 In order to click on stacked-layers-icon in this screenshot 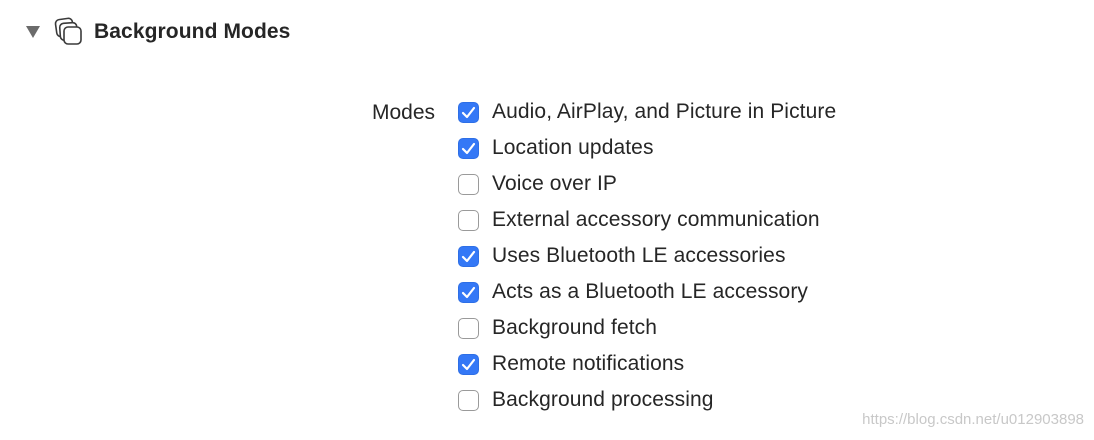, I will do `click(69, 32)`.